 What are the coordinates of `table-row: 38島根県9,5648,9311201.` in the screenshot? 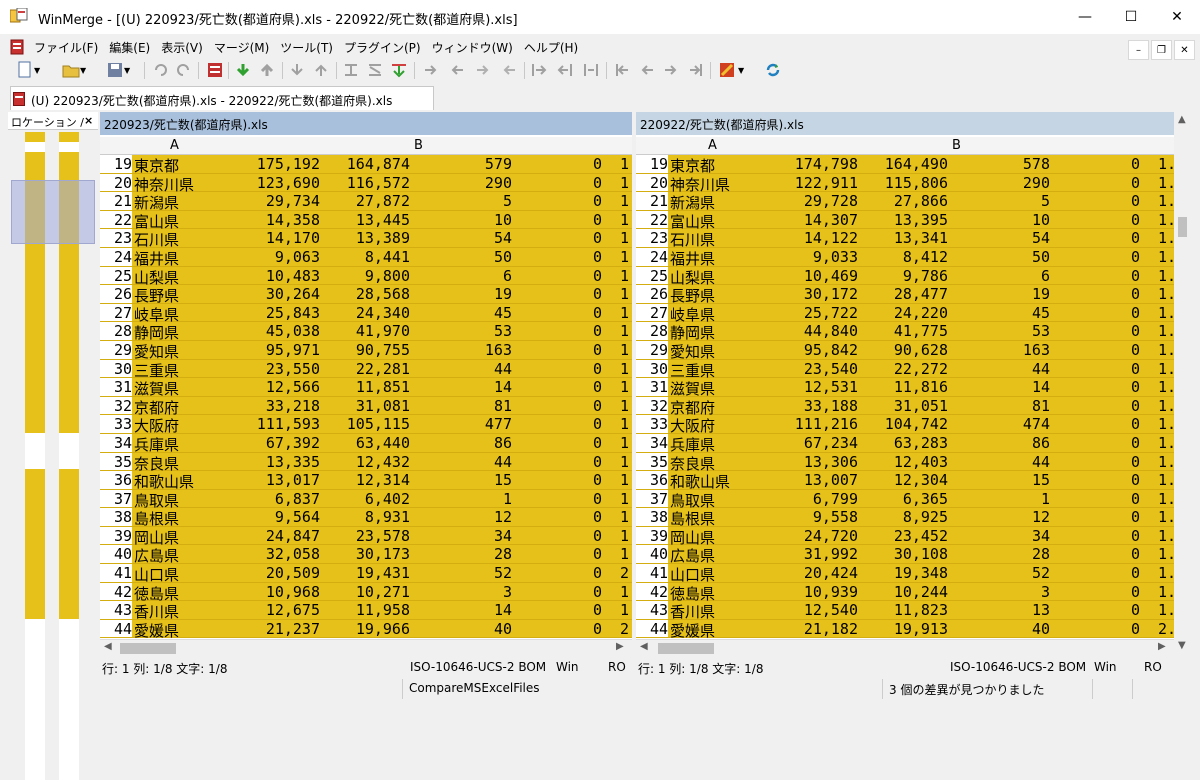 It's located at (366, 518).